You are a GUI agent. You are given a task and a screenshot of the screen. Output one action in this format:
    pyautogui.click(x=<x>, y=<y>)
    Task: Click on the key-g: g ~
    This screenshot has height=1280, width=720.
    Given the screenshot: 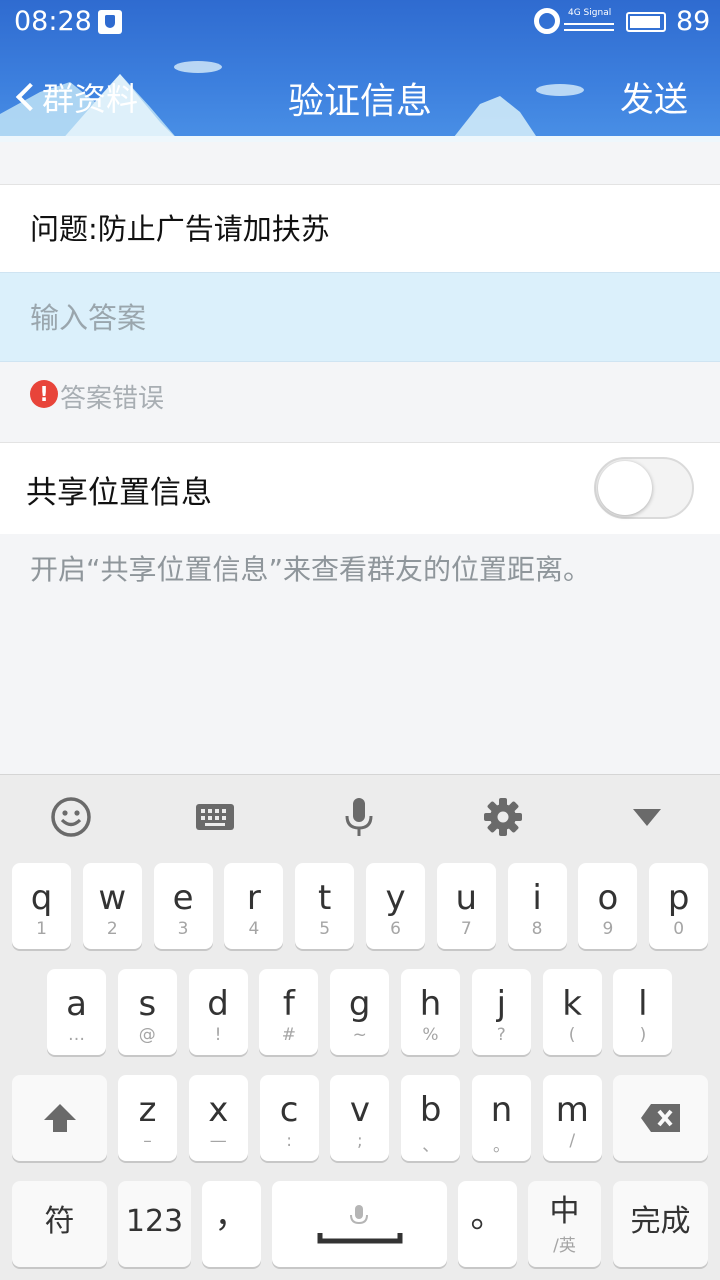 What is the action you would take?
    pyautogui.click(x=360, y=1012)
    